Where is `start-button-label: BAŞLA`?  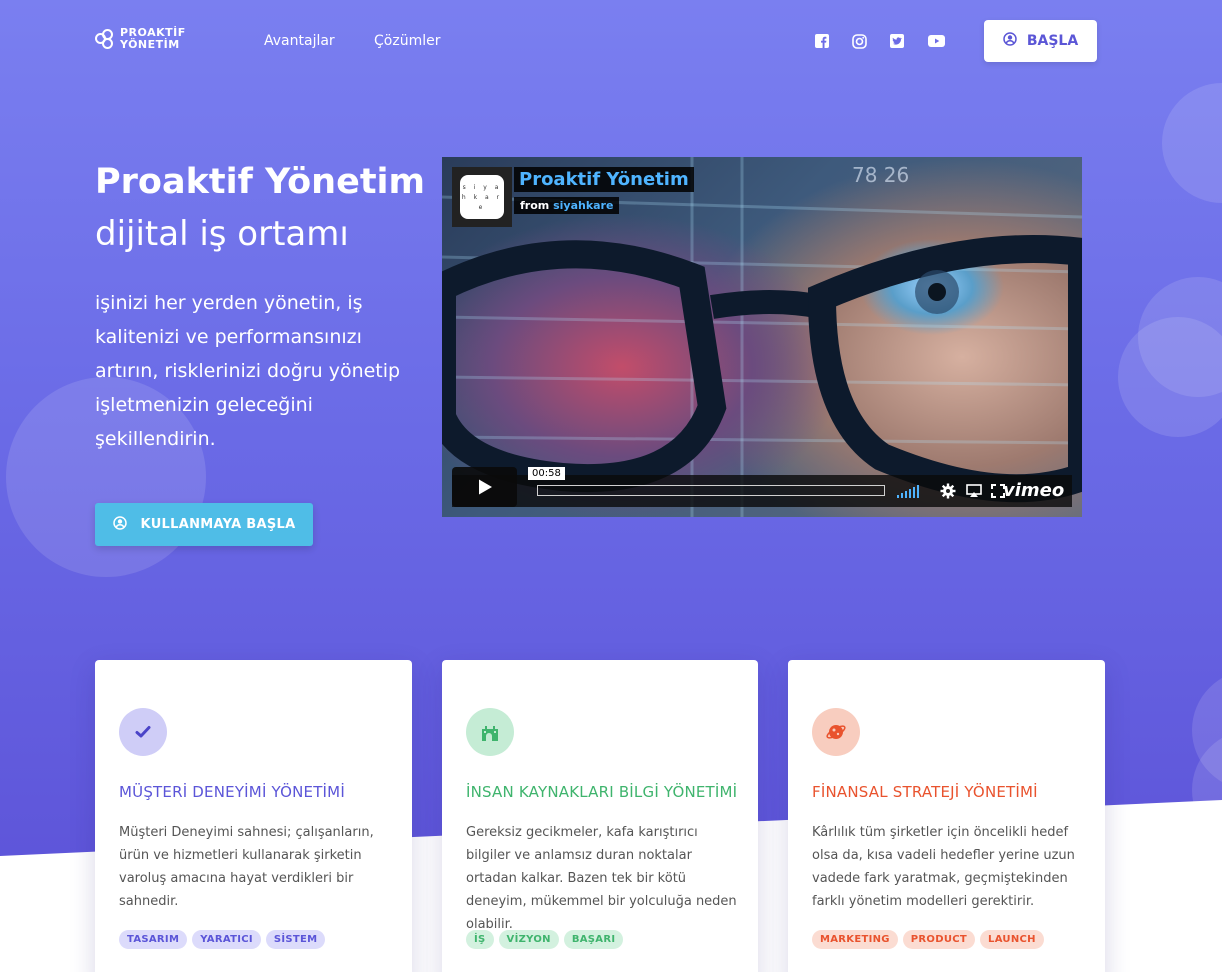 start-button-label: BAŞLA is located at coordinates (1052, 41).